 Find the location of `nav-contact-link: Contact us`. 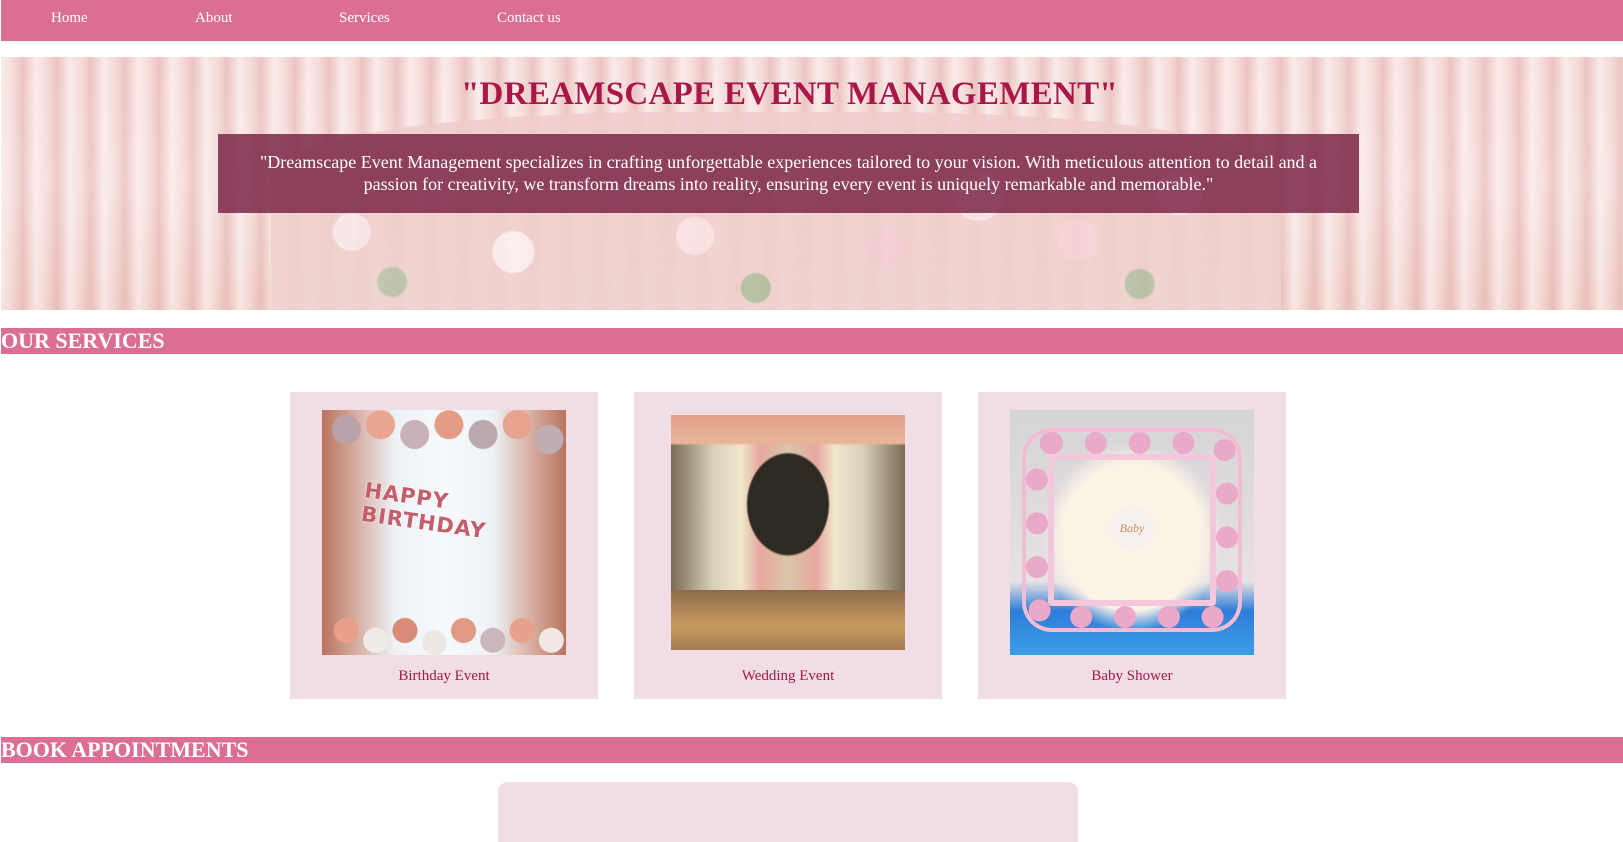

nav-contact-link: Contact us is located at coordinates (529, 18).